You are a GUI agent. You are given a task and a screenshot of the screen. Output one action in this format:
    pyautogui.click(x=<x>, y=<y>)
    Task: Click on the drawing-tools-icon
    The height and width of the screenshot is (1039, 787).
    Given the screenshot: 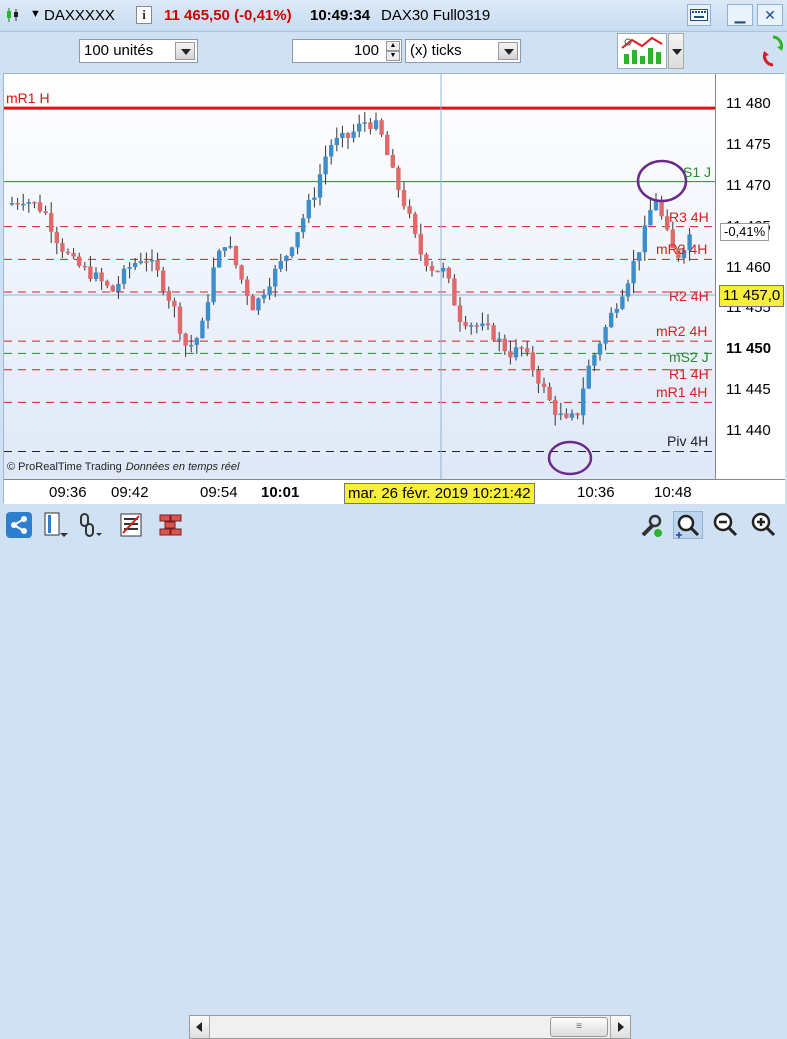 What is the action you would take?
    pyautogui.click(x=642, y=51)
    